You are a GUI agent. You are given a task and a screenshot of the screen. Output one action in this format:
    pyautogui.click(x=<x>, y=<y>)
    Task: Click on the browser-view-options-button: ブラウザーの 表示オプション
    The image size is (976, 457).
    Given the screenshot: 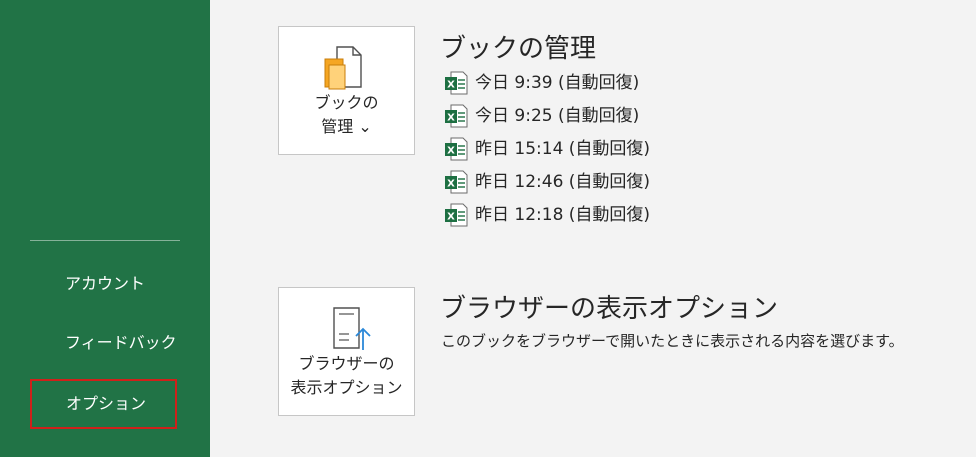 What is the action you would take?
    pyautogui.click(x=346, y=351)
    